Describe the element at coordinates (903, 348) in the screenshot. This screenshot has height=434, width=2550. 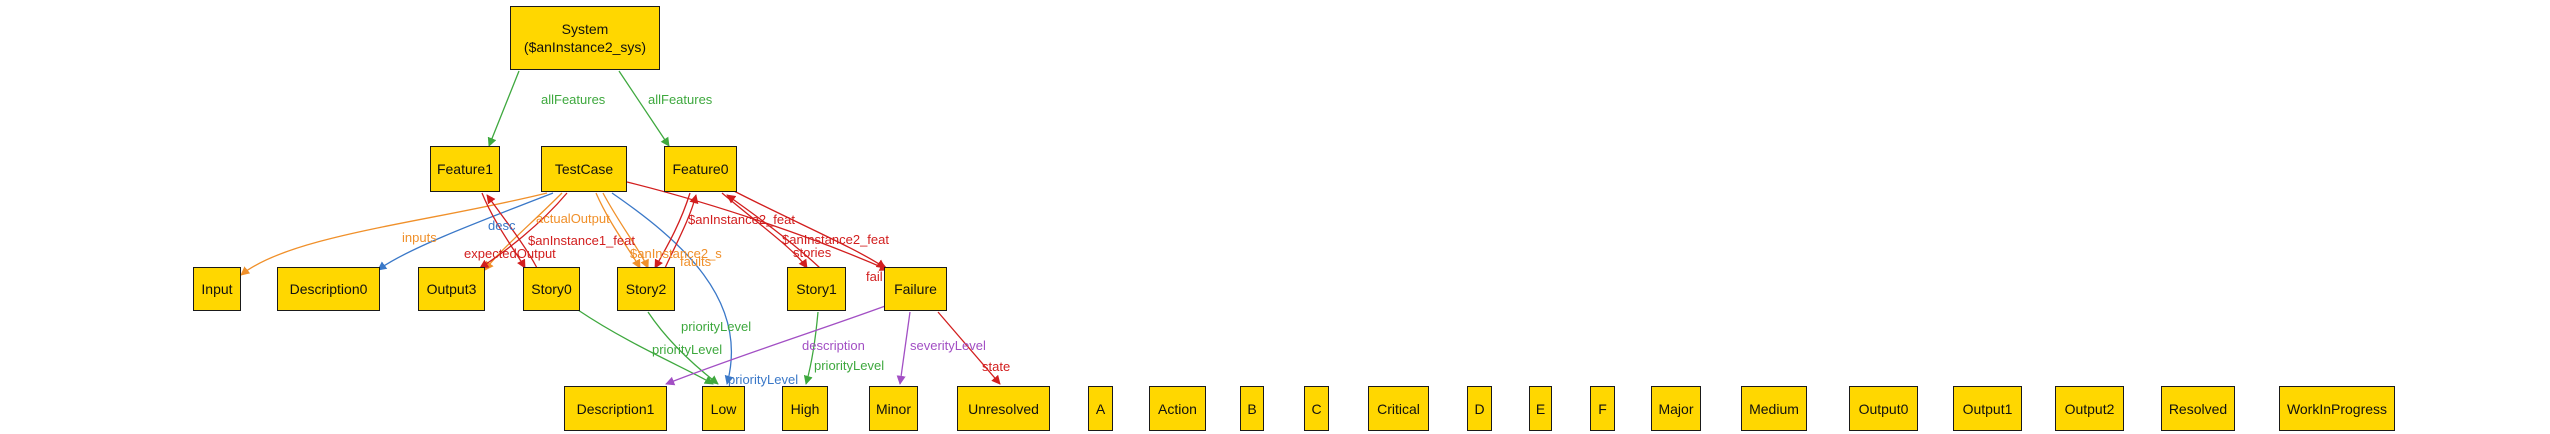
I see `edge-severity` at that location.